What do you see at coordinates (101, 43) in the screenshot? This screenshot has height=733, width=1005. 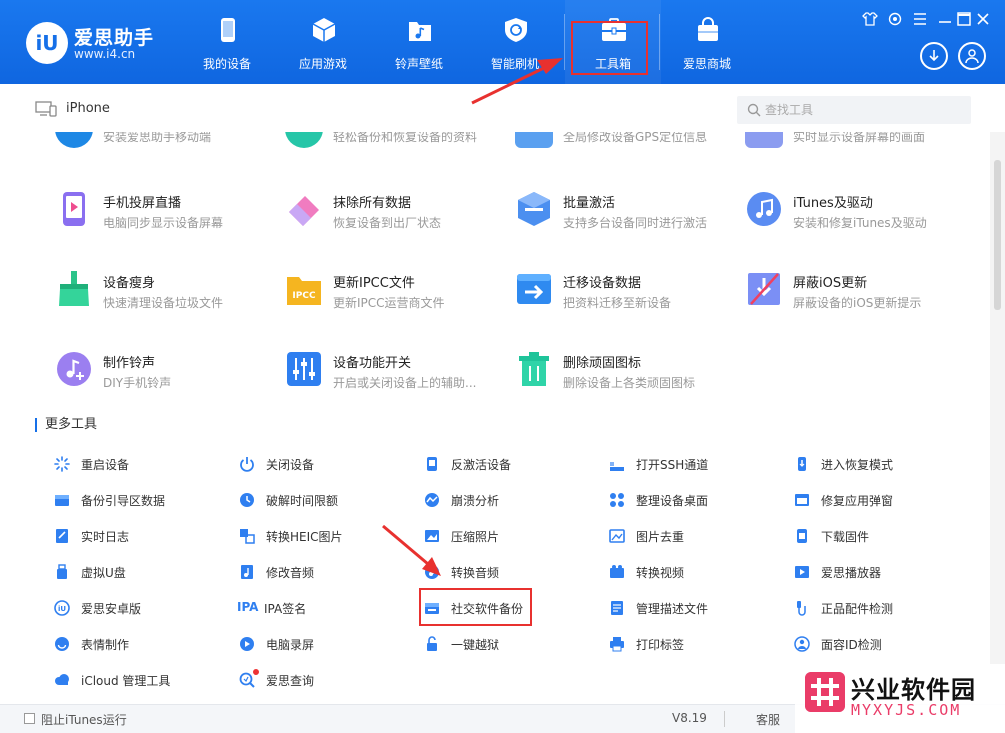 I see `app-logo: iU 爱思助手 www.i4.cn` at bounding box center [101, 43].